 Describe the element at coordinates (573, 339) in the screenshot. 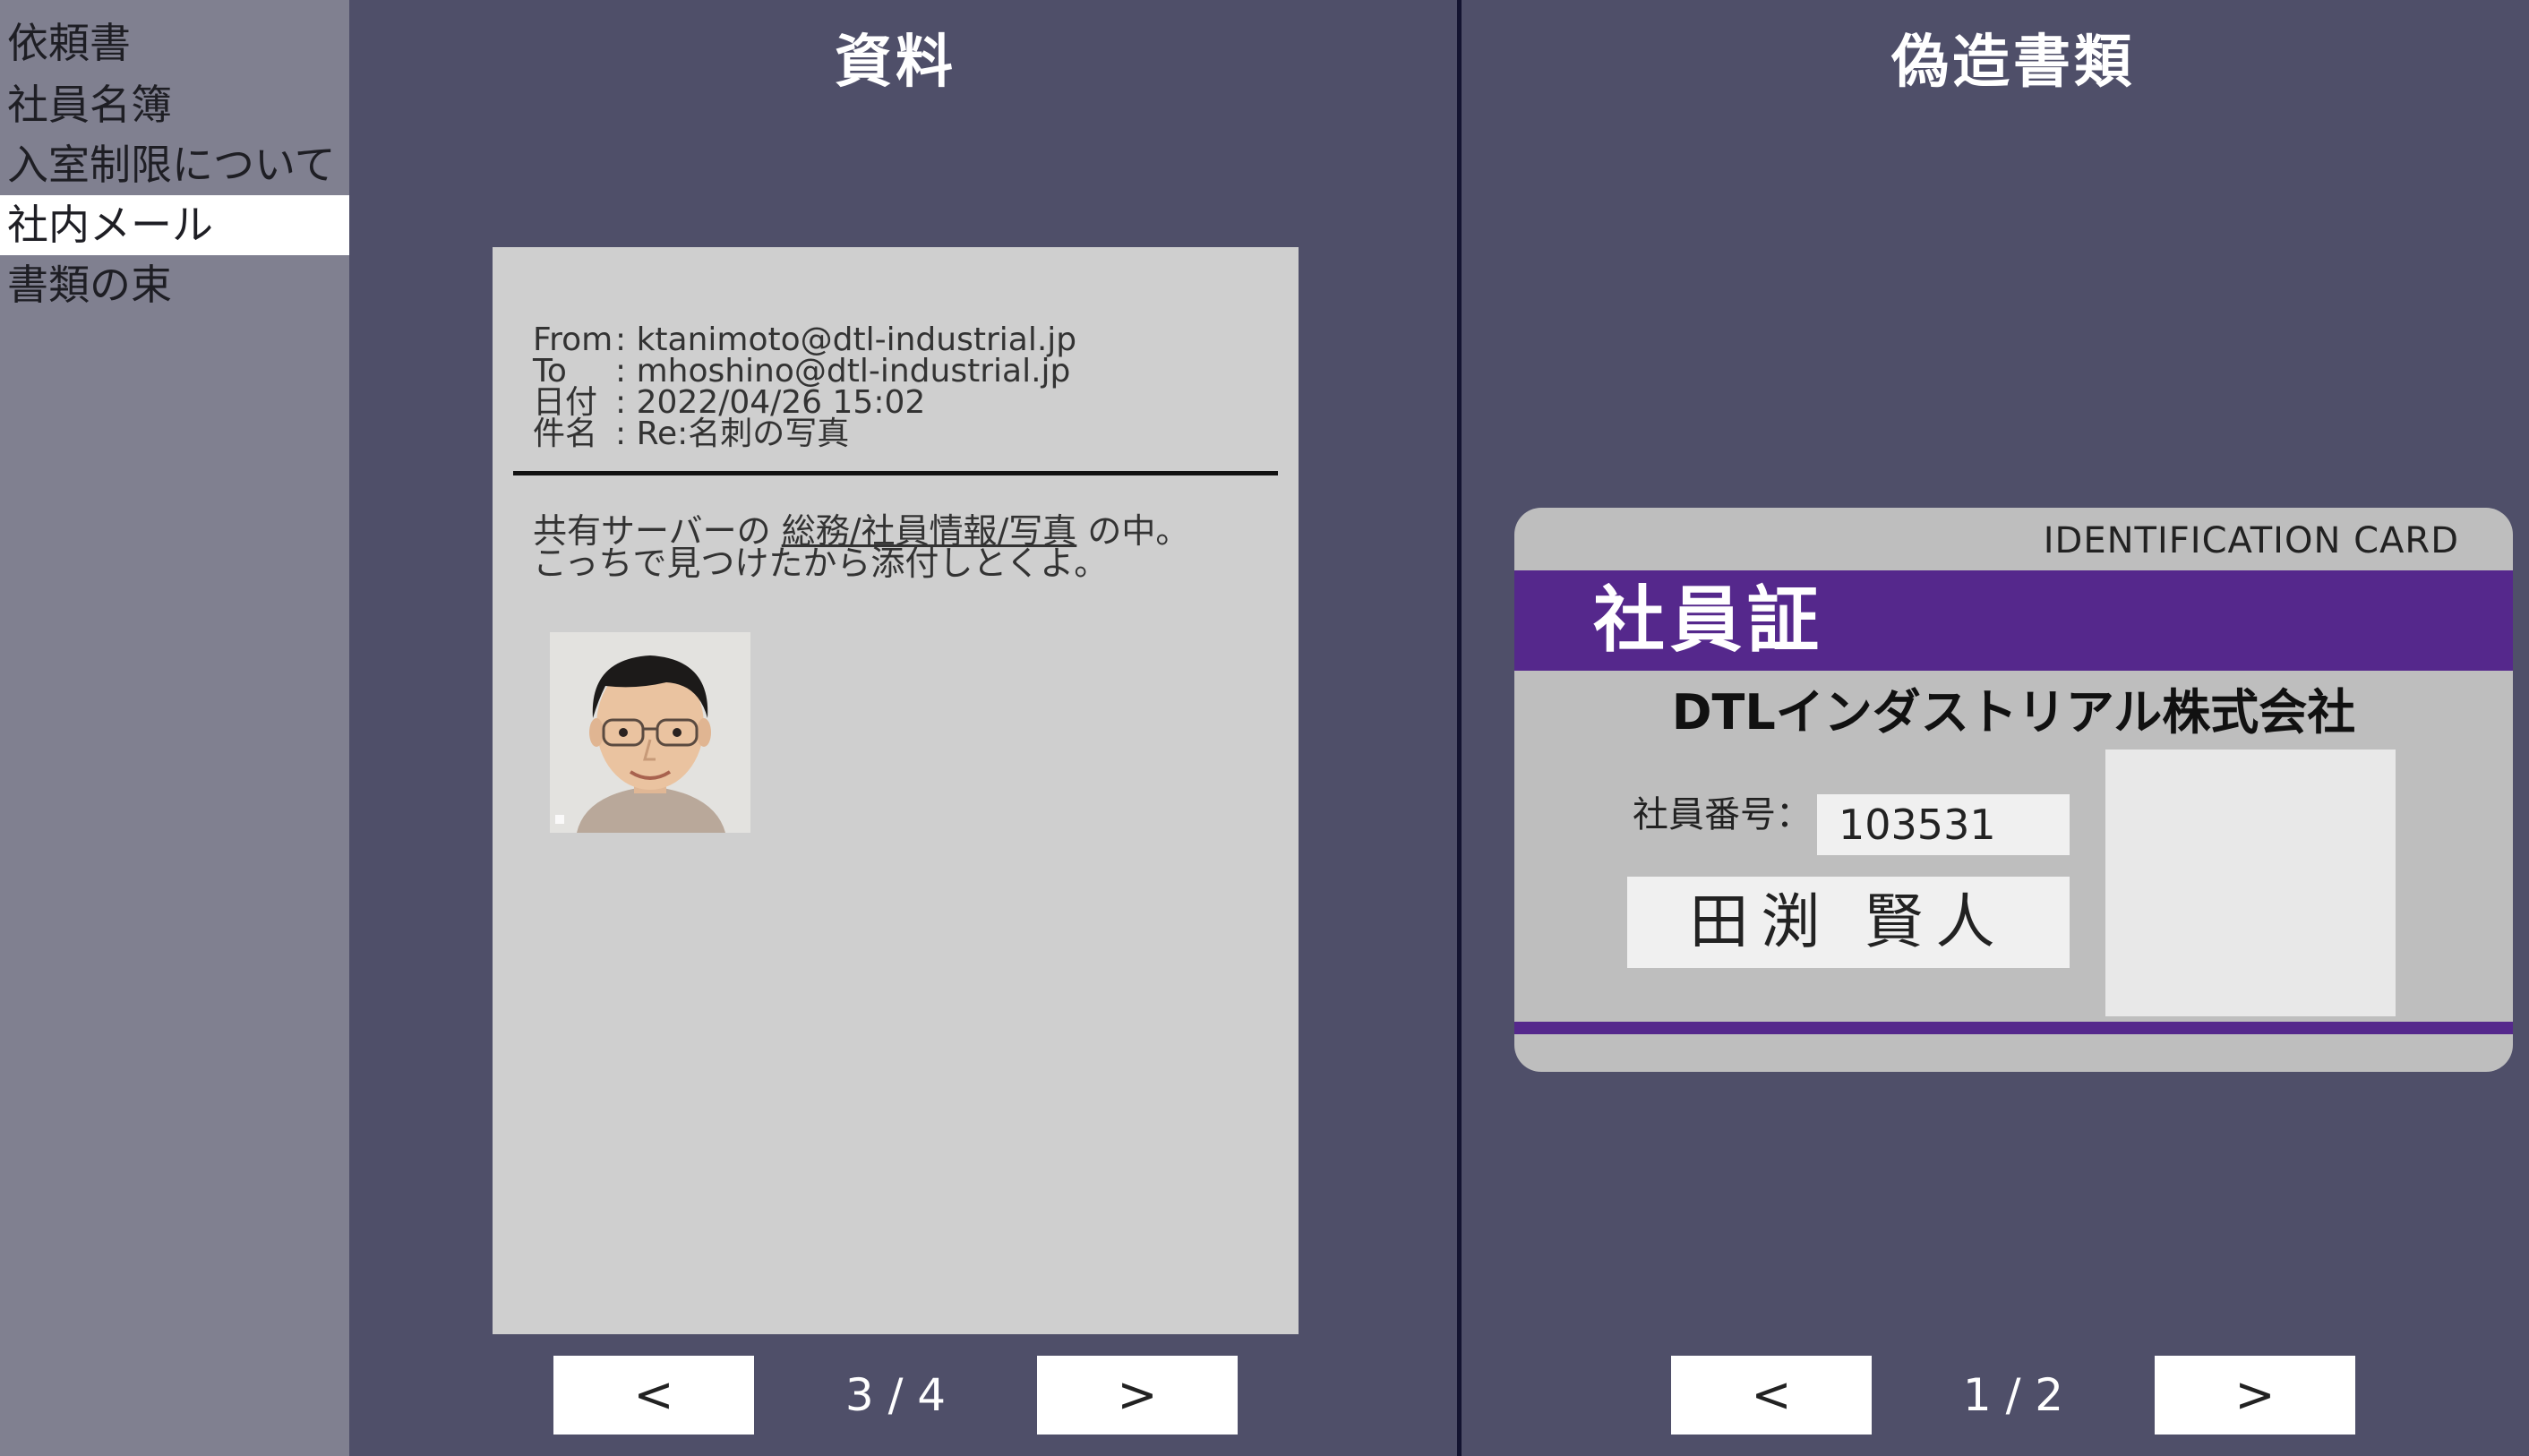

I see `email-from-key: From` at that location.